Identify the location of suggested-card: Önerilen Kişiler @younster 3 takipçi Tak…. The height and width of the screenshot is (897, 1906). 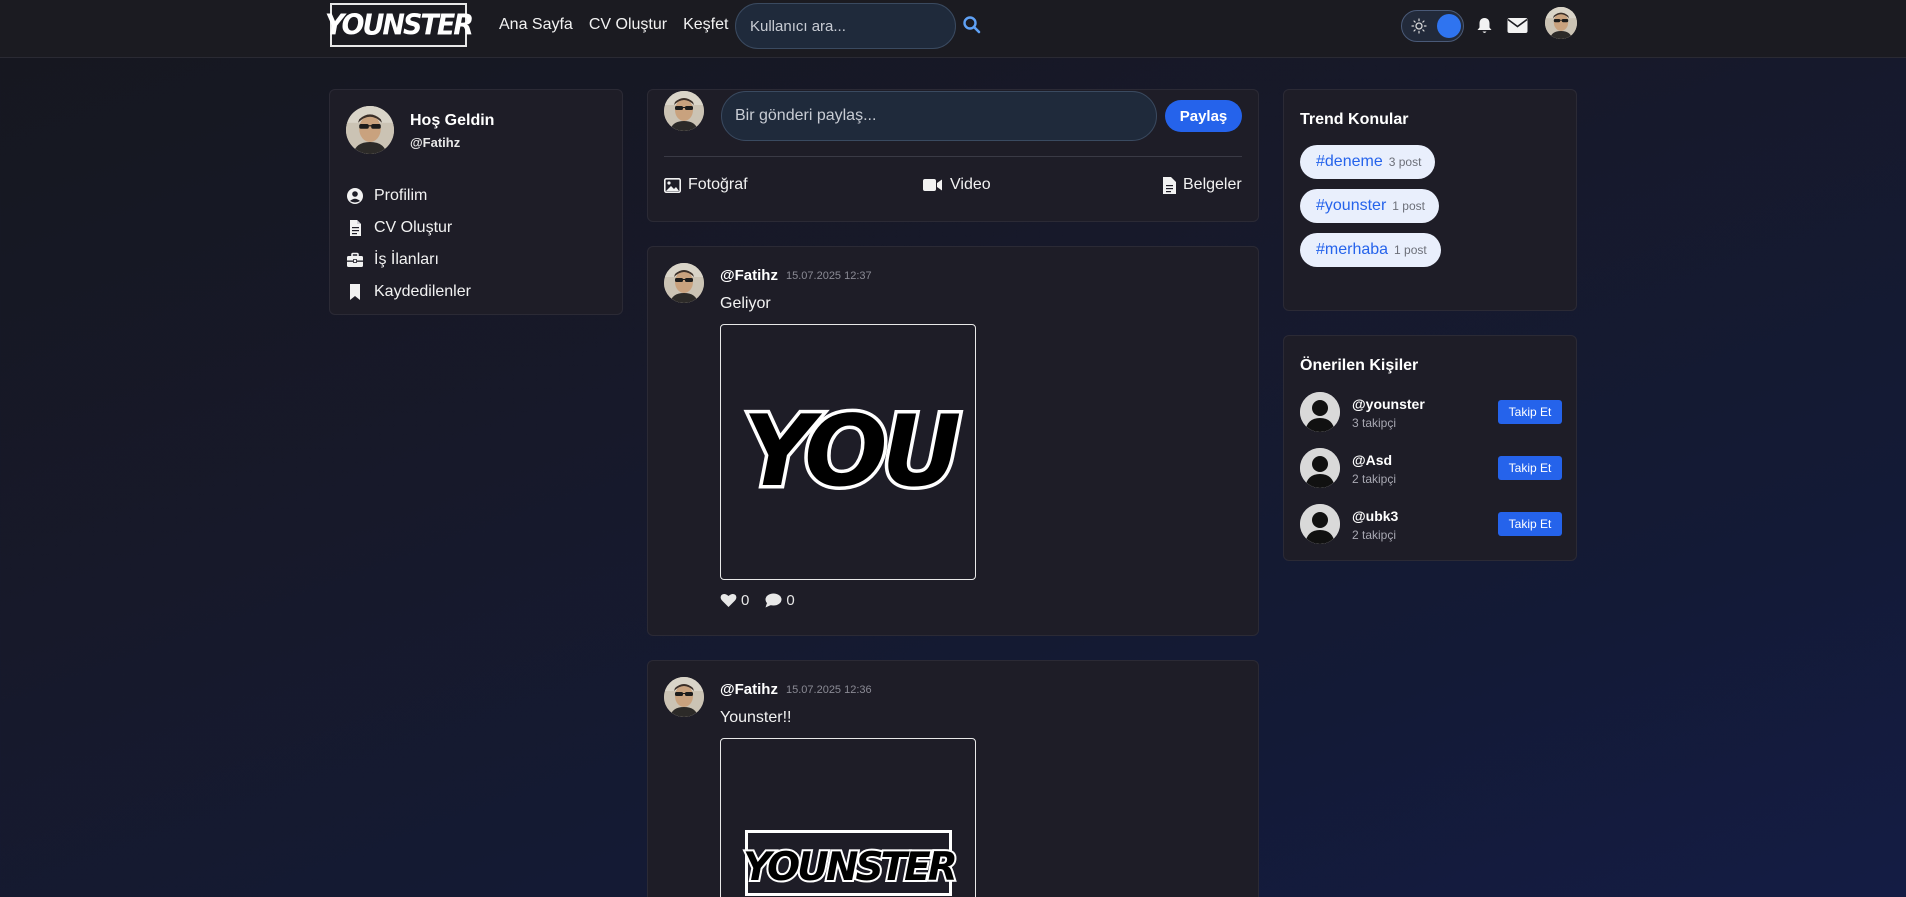
(1430, 448).